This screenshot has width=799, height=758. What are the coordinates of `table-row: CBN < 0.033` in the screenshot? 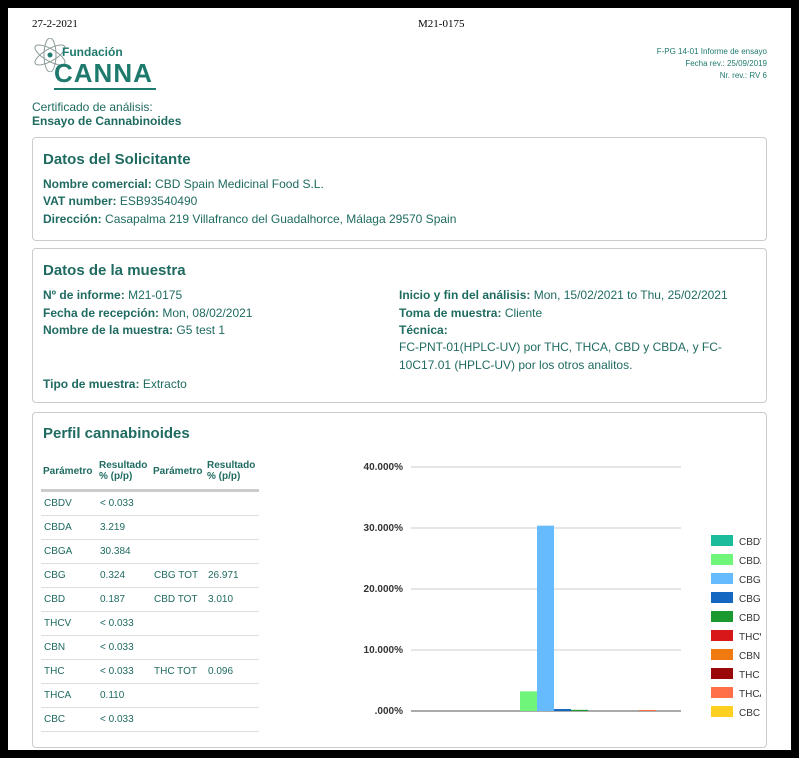 It's located at (150, 647).